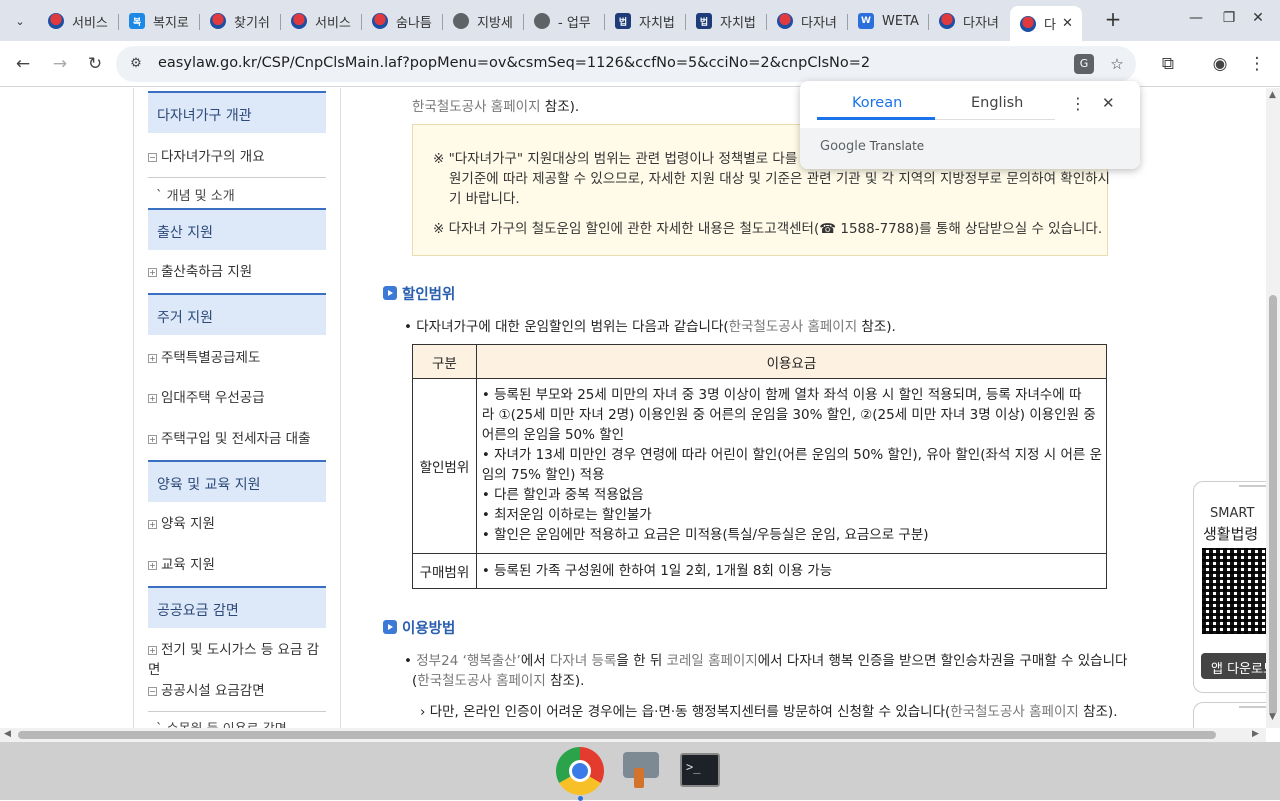  I want to click on sidebar-item-rental: + 임대주택 우선공급, so click(237, 397).